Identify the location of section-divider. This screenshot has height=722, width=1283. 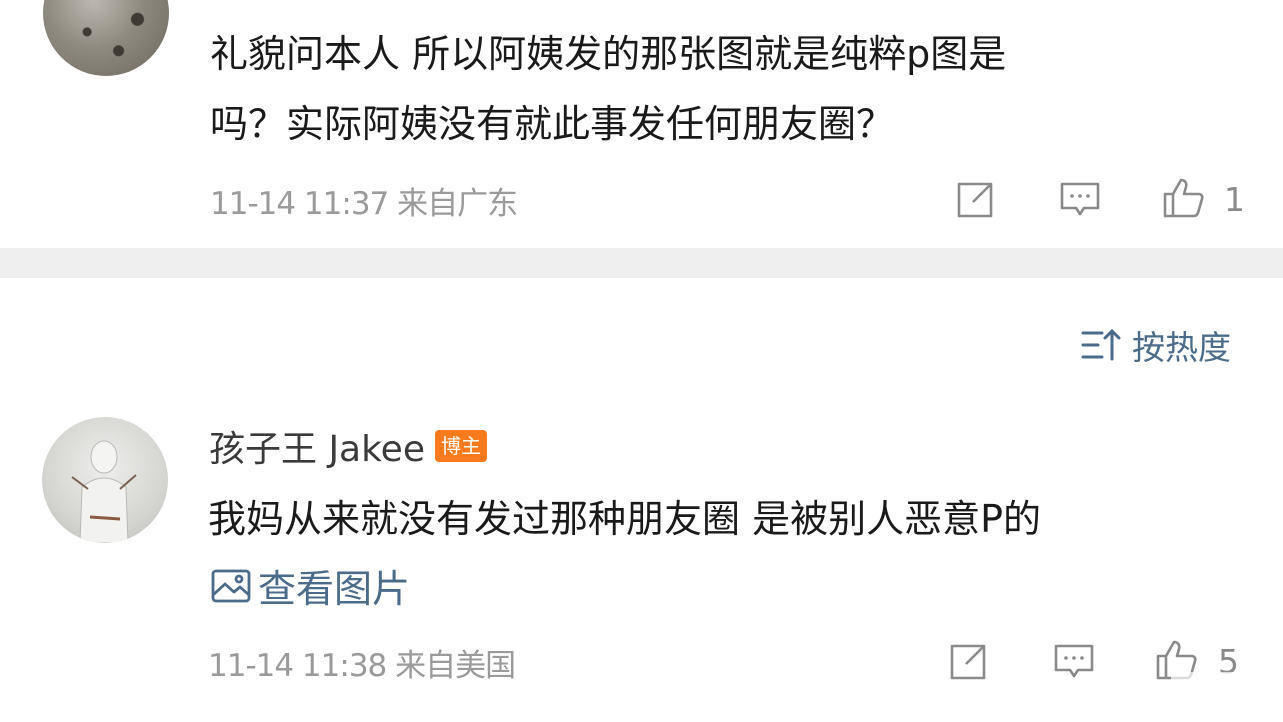
(641, 263).